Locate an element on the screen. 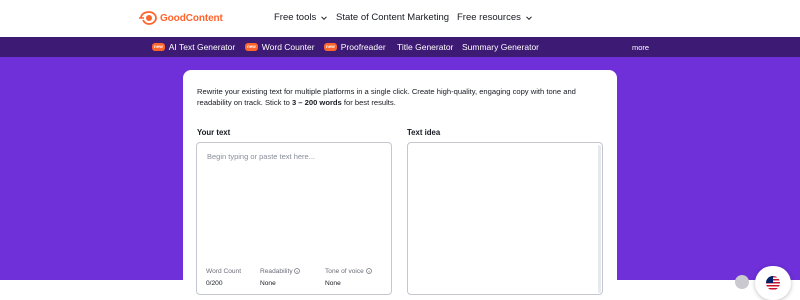 This screenshot has height=300, width=800. nav-free-tools: Free tools is located at coordinates (301, 17).